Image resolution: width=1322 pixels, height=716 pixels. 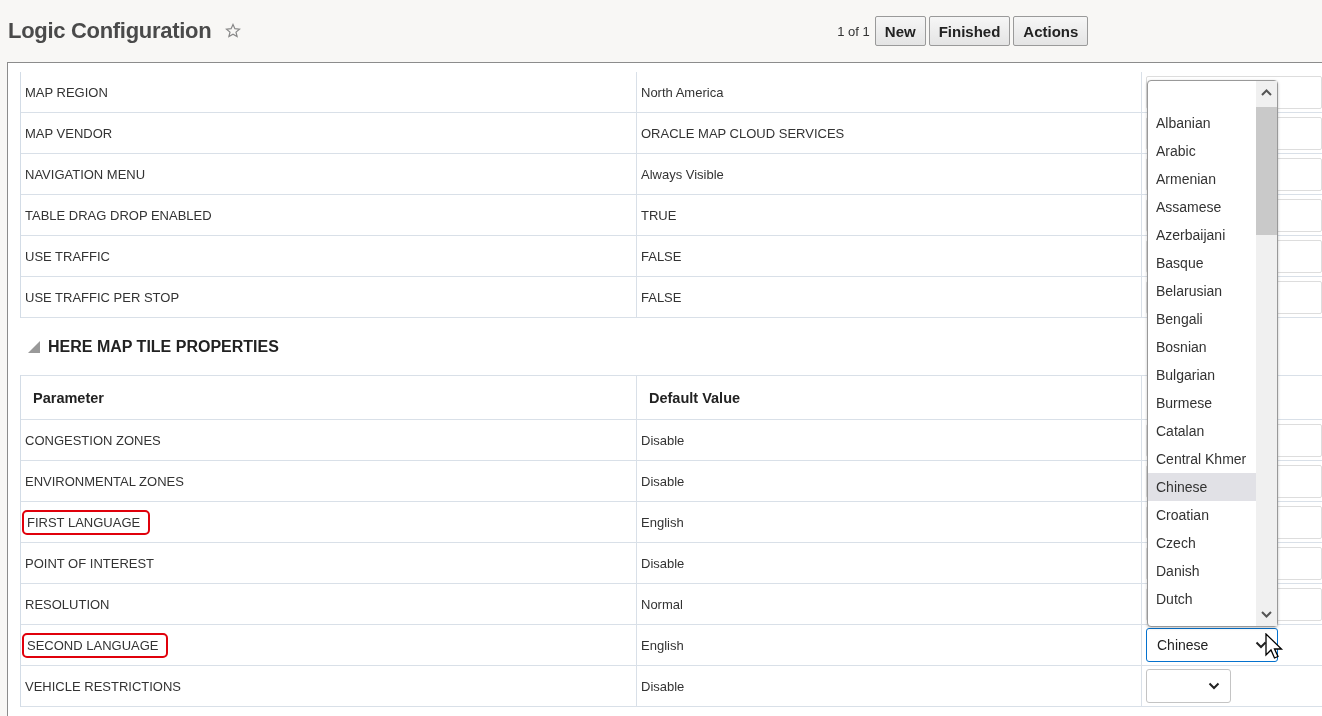 What do you see at coordinates (889, 397) in the screenshot?
I see `column-header: Default Value` at bounding box center [889, 397].